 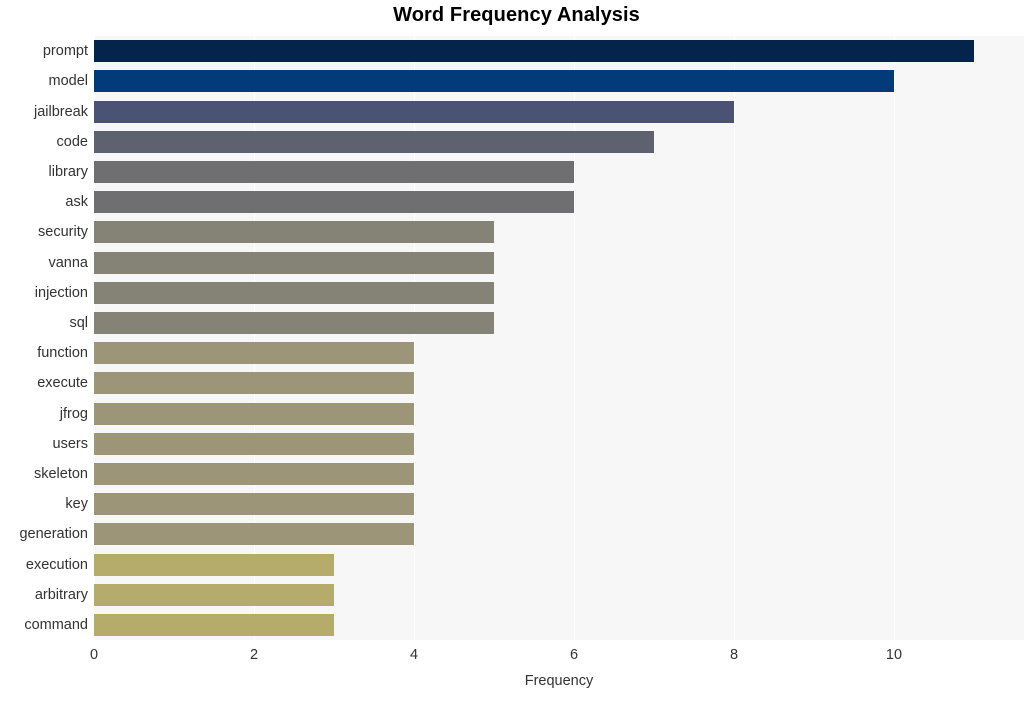 I want to click on y-tick-label: code, so click(x=72, y=141).